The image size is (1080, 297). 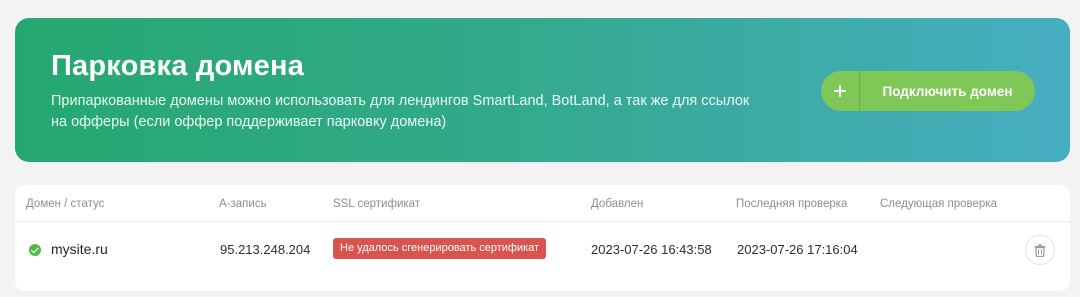 What do you see at coordinates (791, 204) in the screenshot?
I see `header-last-check: Последняя проверка` at bounding box center [791, 204].